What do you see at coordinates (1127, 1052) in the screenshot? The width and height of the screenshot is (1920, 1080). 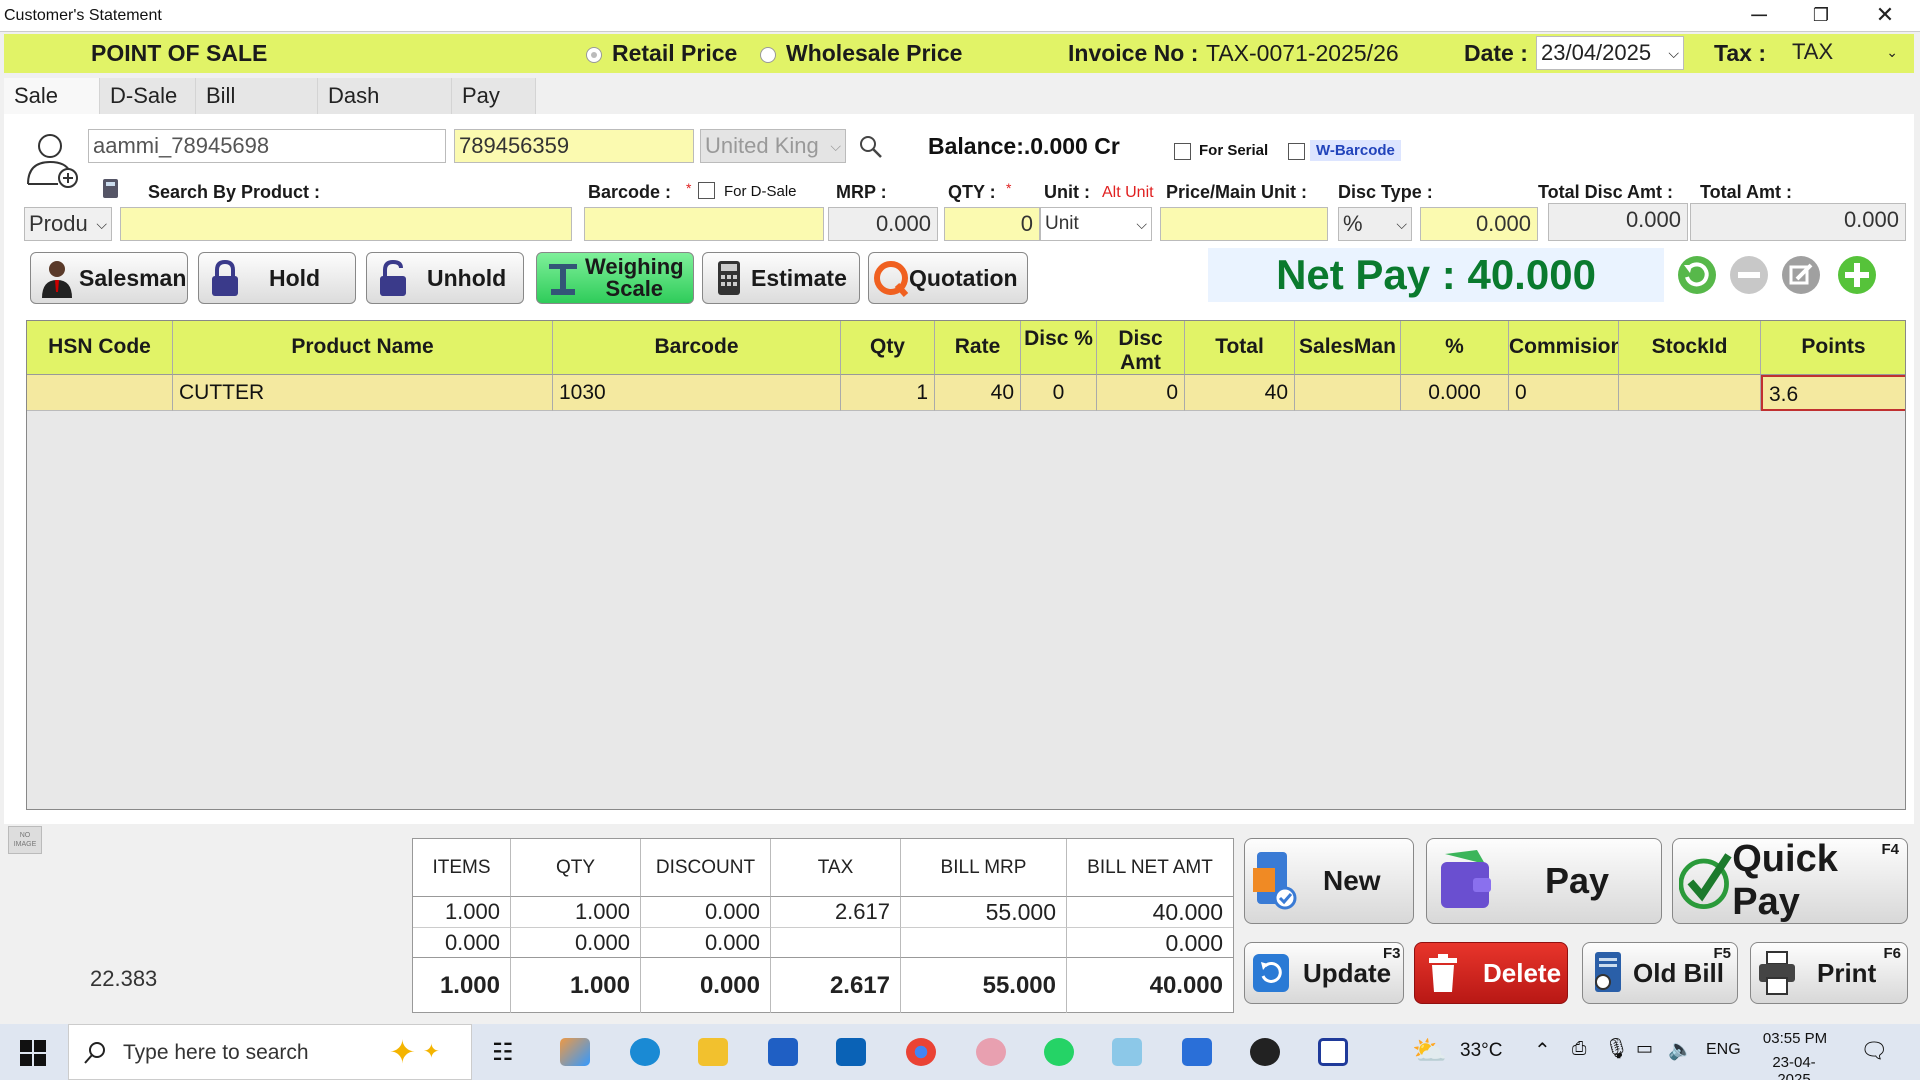 I see `app-icon` at bounding box center [1127, 1052].